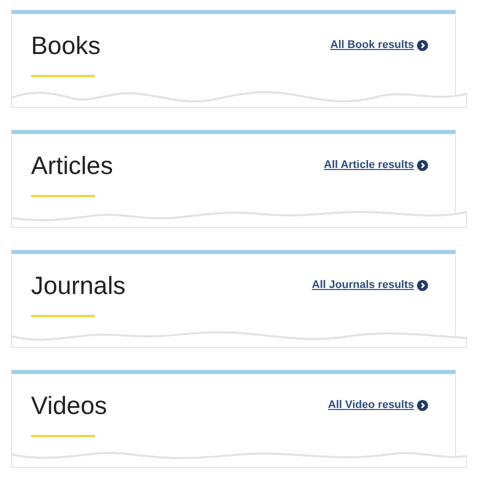 The width and height of the screenshot is (480, 480). Describe the element at coordinates (65, 46) in the screenshot. I see `section-title: Books` at that location.